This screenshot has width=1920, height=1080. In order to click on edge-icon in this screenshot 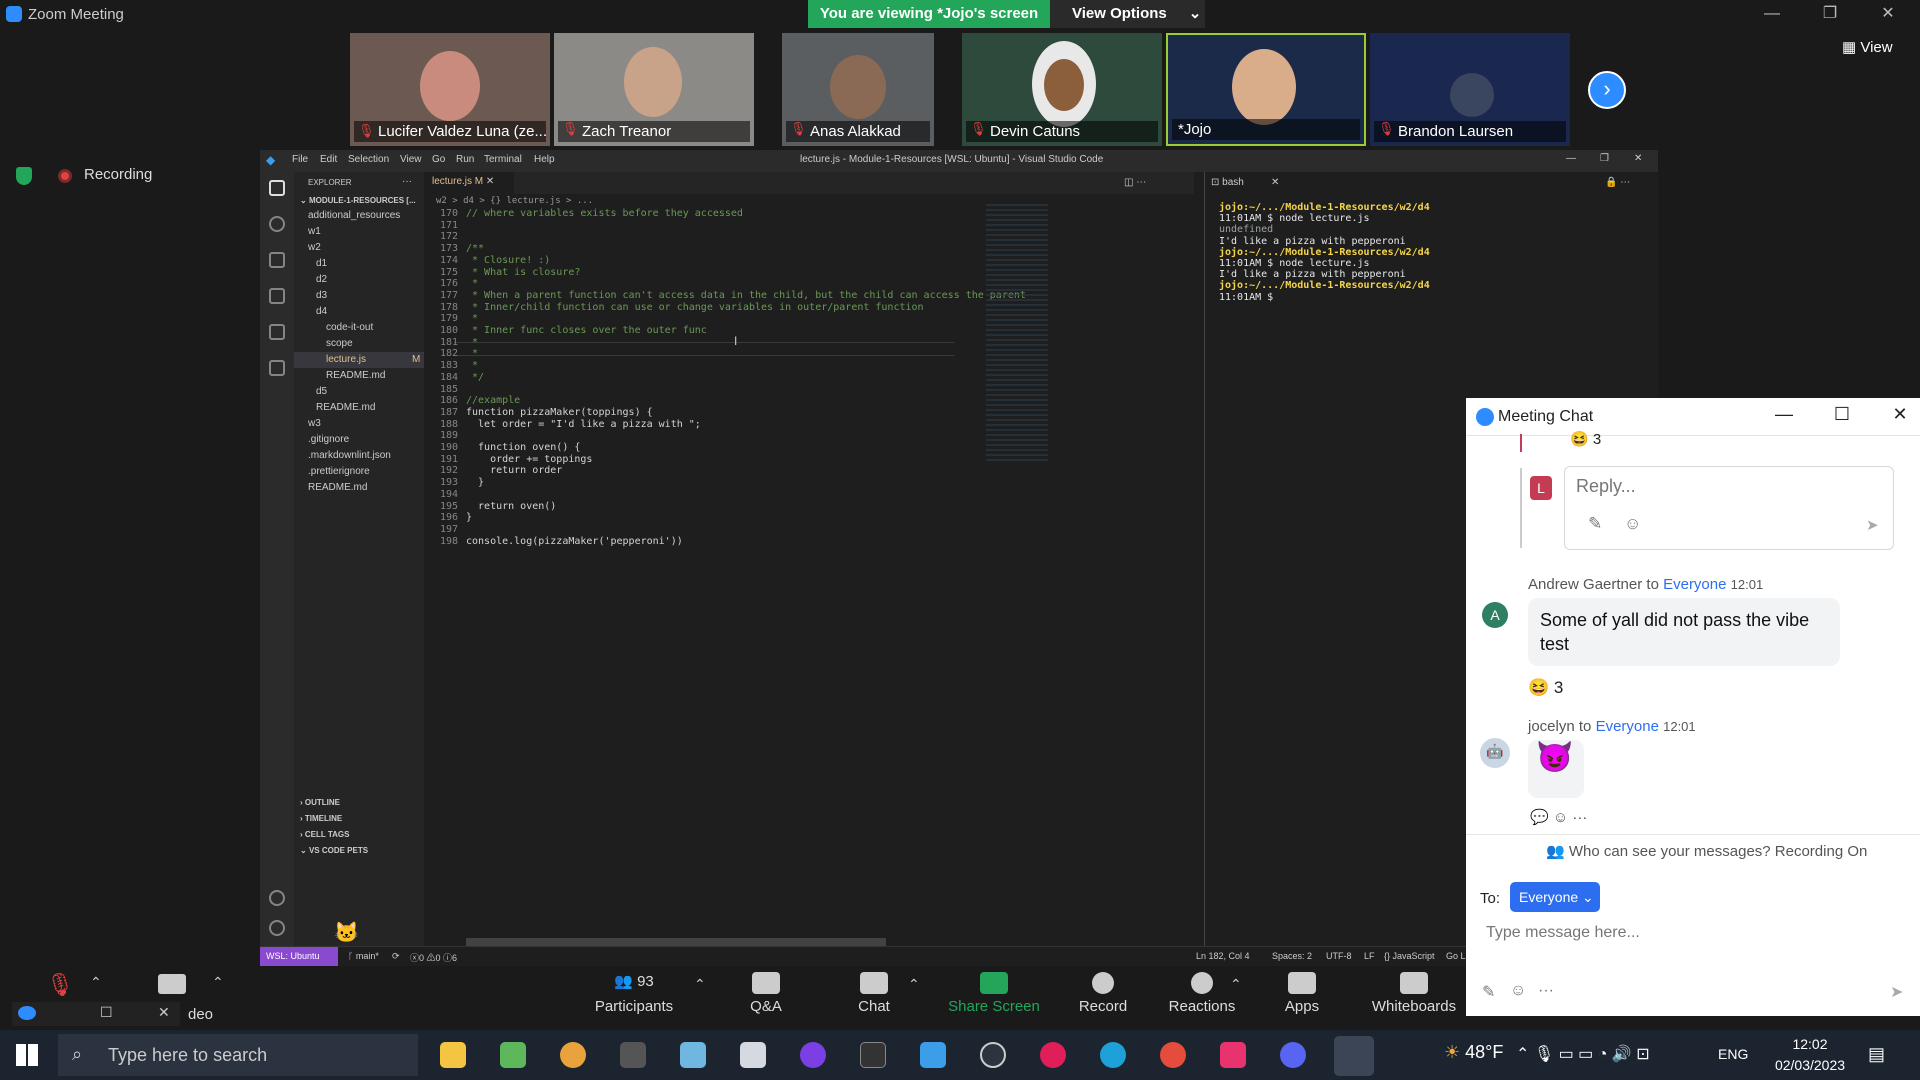, I will do `click(1113, 1055)`.